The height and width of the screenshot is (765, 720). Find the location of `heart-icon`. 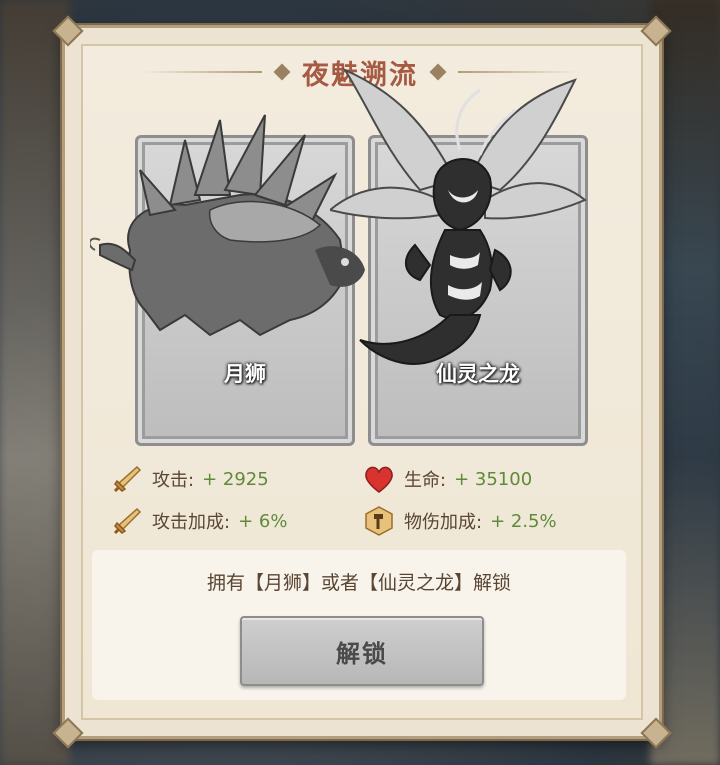

heart-icon is located at coordinates (379, 479).